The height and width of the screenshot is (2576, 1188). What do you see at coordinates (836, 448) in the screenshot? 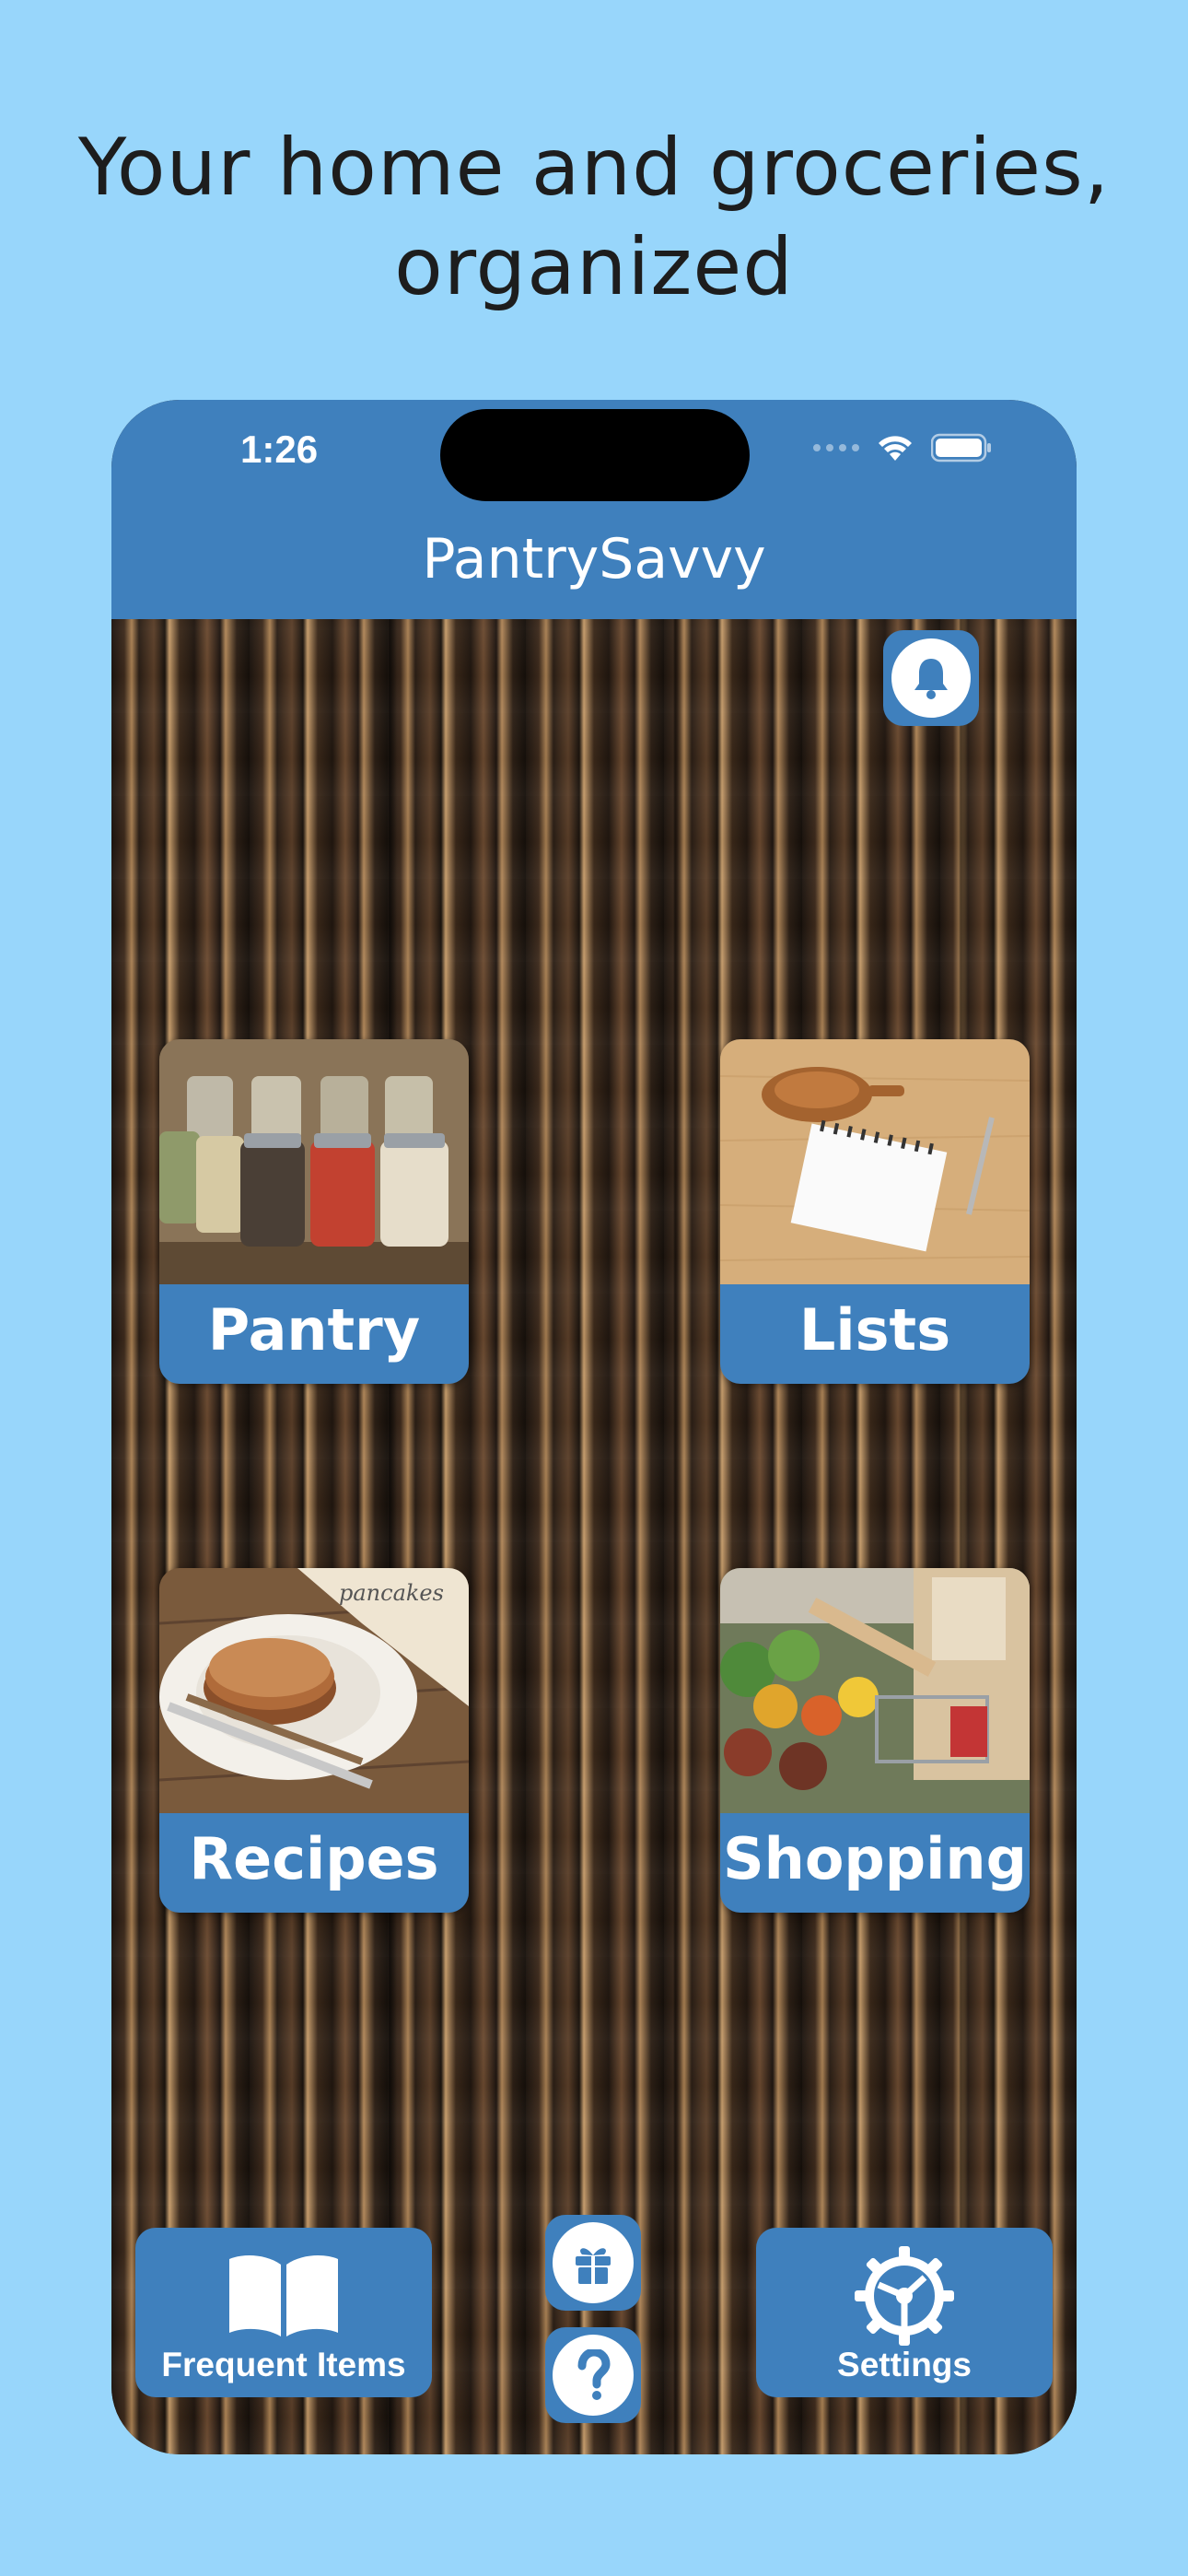
I see `cellular-signal-icon` at bounding box center [836, 448].